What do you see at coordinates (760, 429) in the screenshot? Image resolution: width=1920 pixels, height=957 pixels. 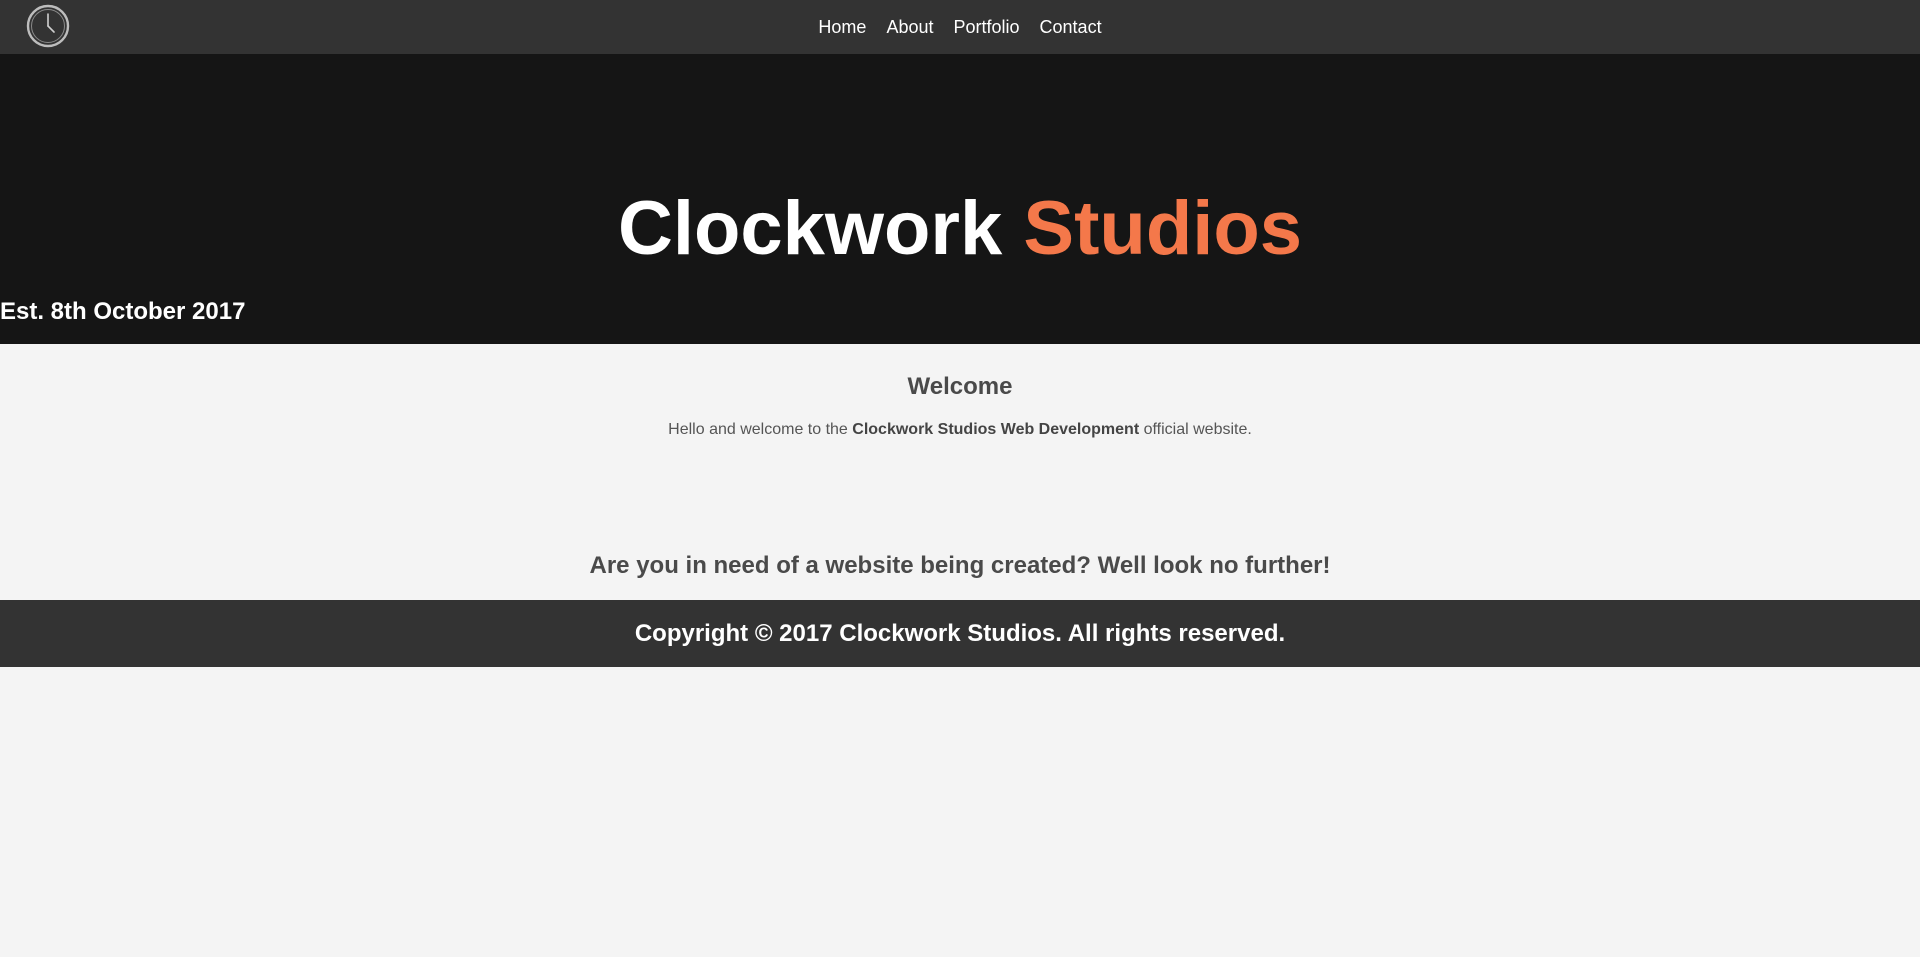 I see `welcome-text-start: Hello and welcome to the` at bounding box center [760, 429].